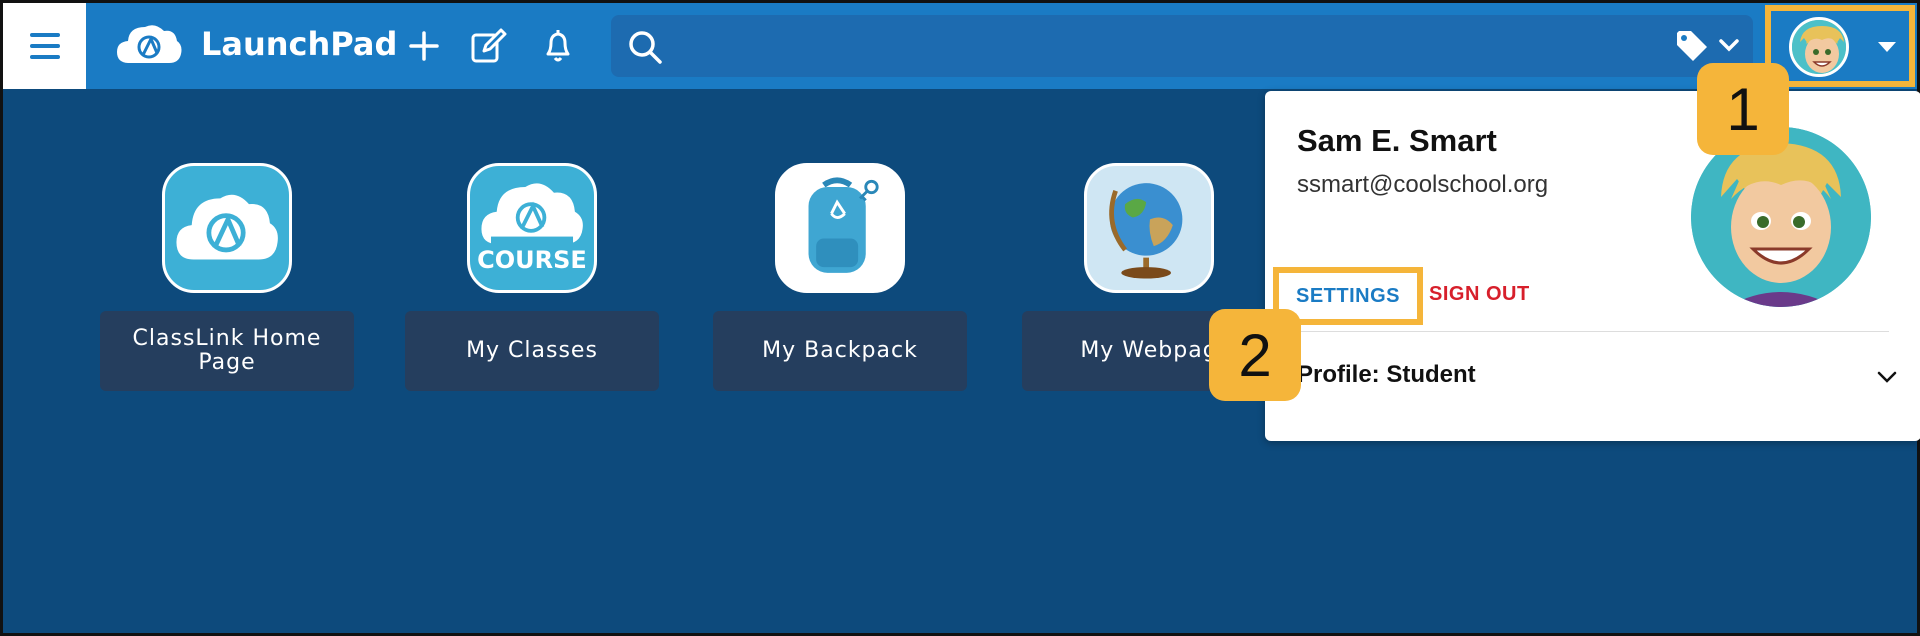 This screenshot has height=636, width=1920. I want to click on bell-icon, so click(558, 46).